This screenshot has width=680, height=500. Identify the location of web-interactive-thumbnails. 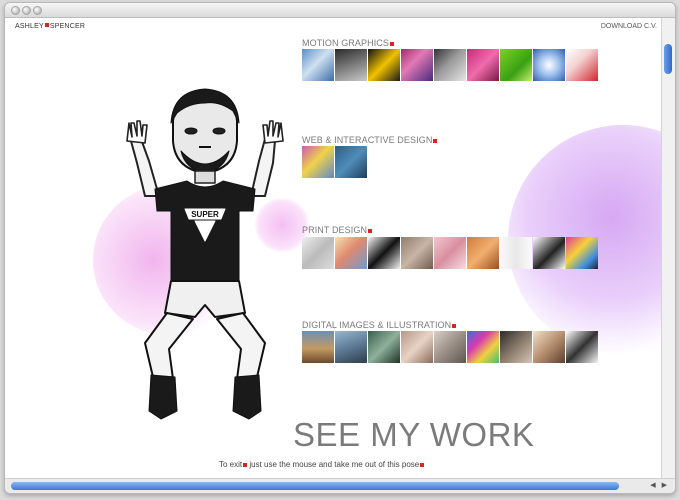
(335, 162).